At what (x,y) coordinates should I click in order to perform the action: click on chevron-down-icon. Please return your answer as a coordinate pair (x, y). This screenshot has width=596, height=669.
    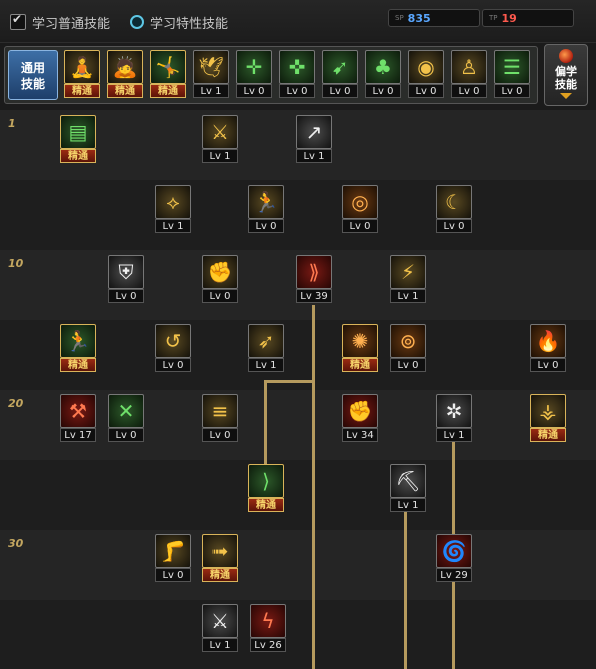
    Looking at the image, I should click on (566, 96).